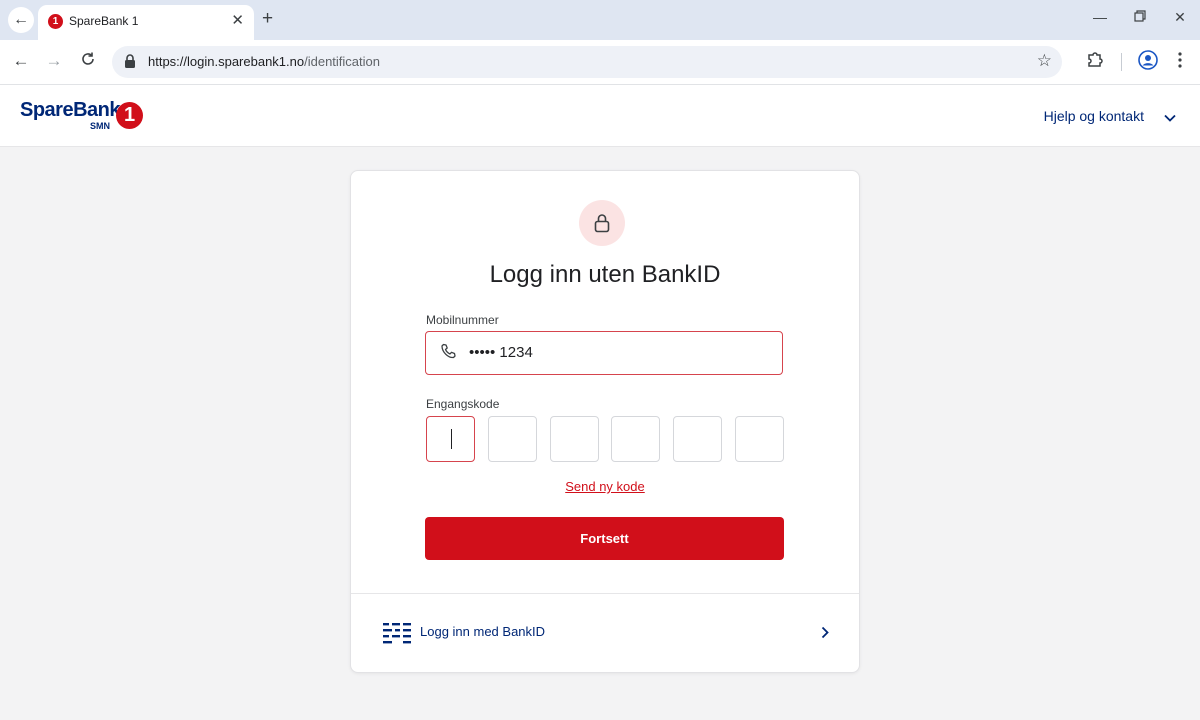 This screenshot has width=1200, height=720. Describe the element at coordinates (825, 635) in the screenshot. I see `chevron-right-icon` at that location.